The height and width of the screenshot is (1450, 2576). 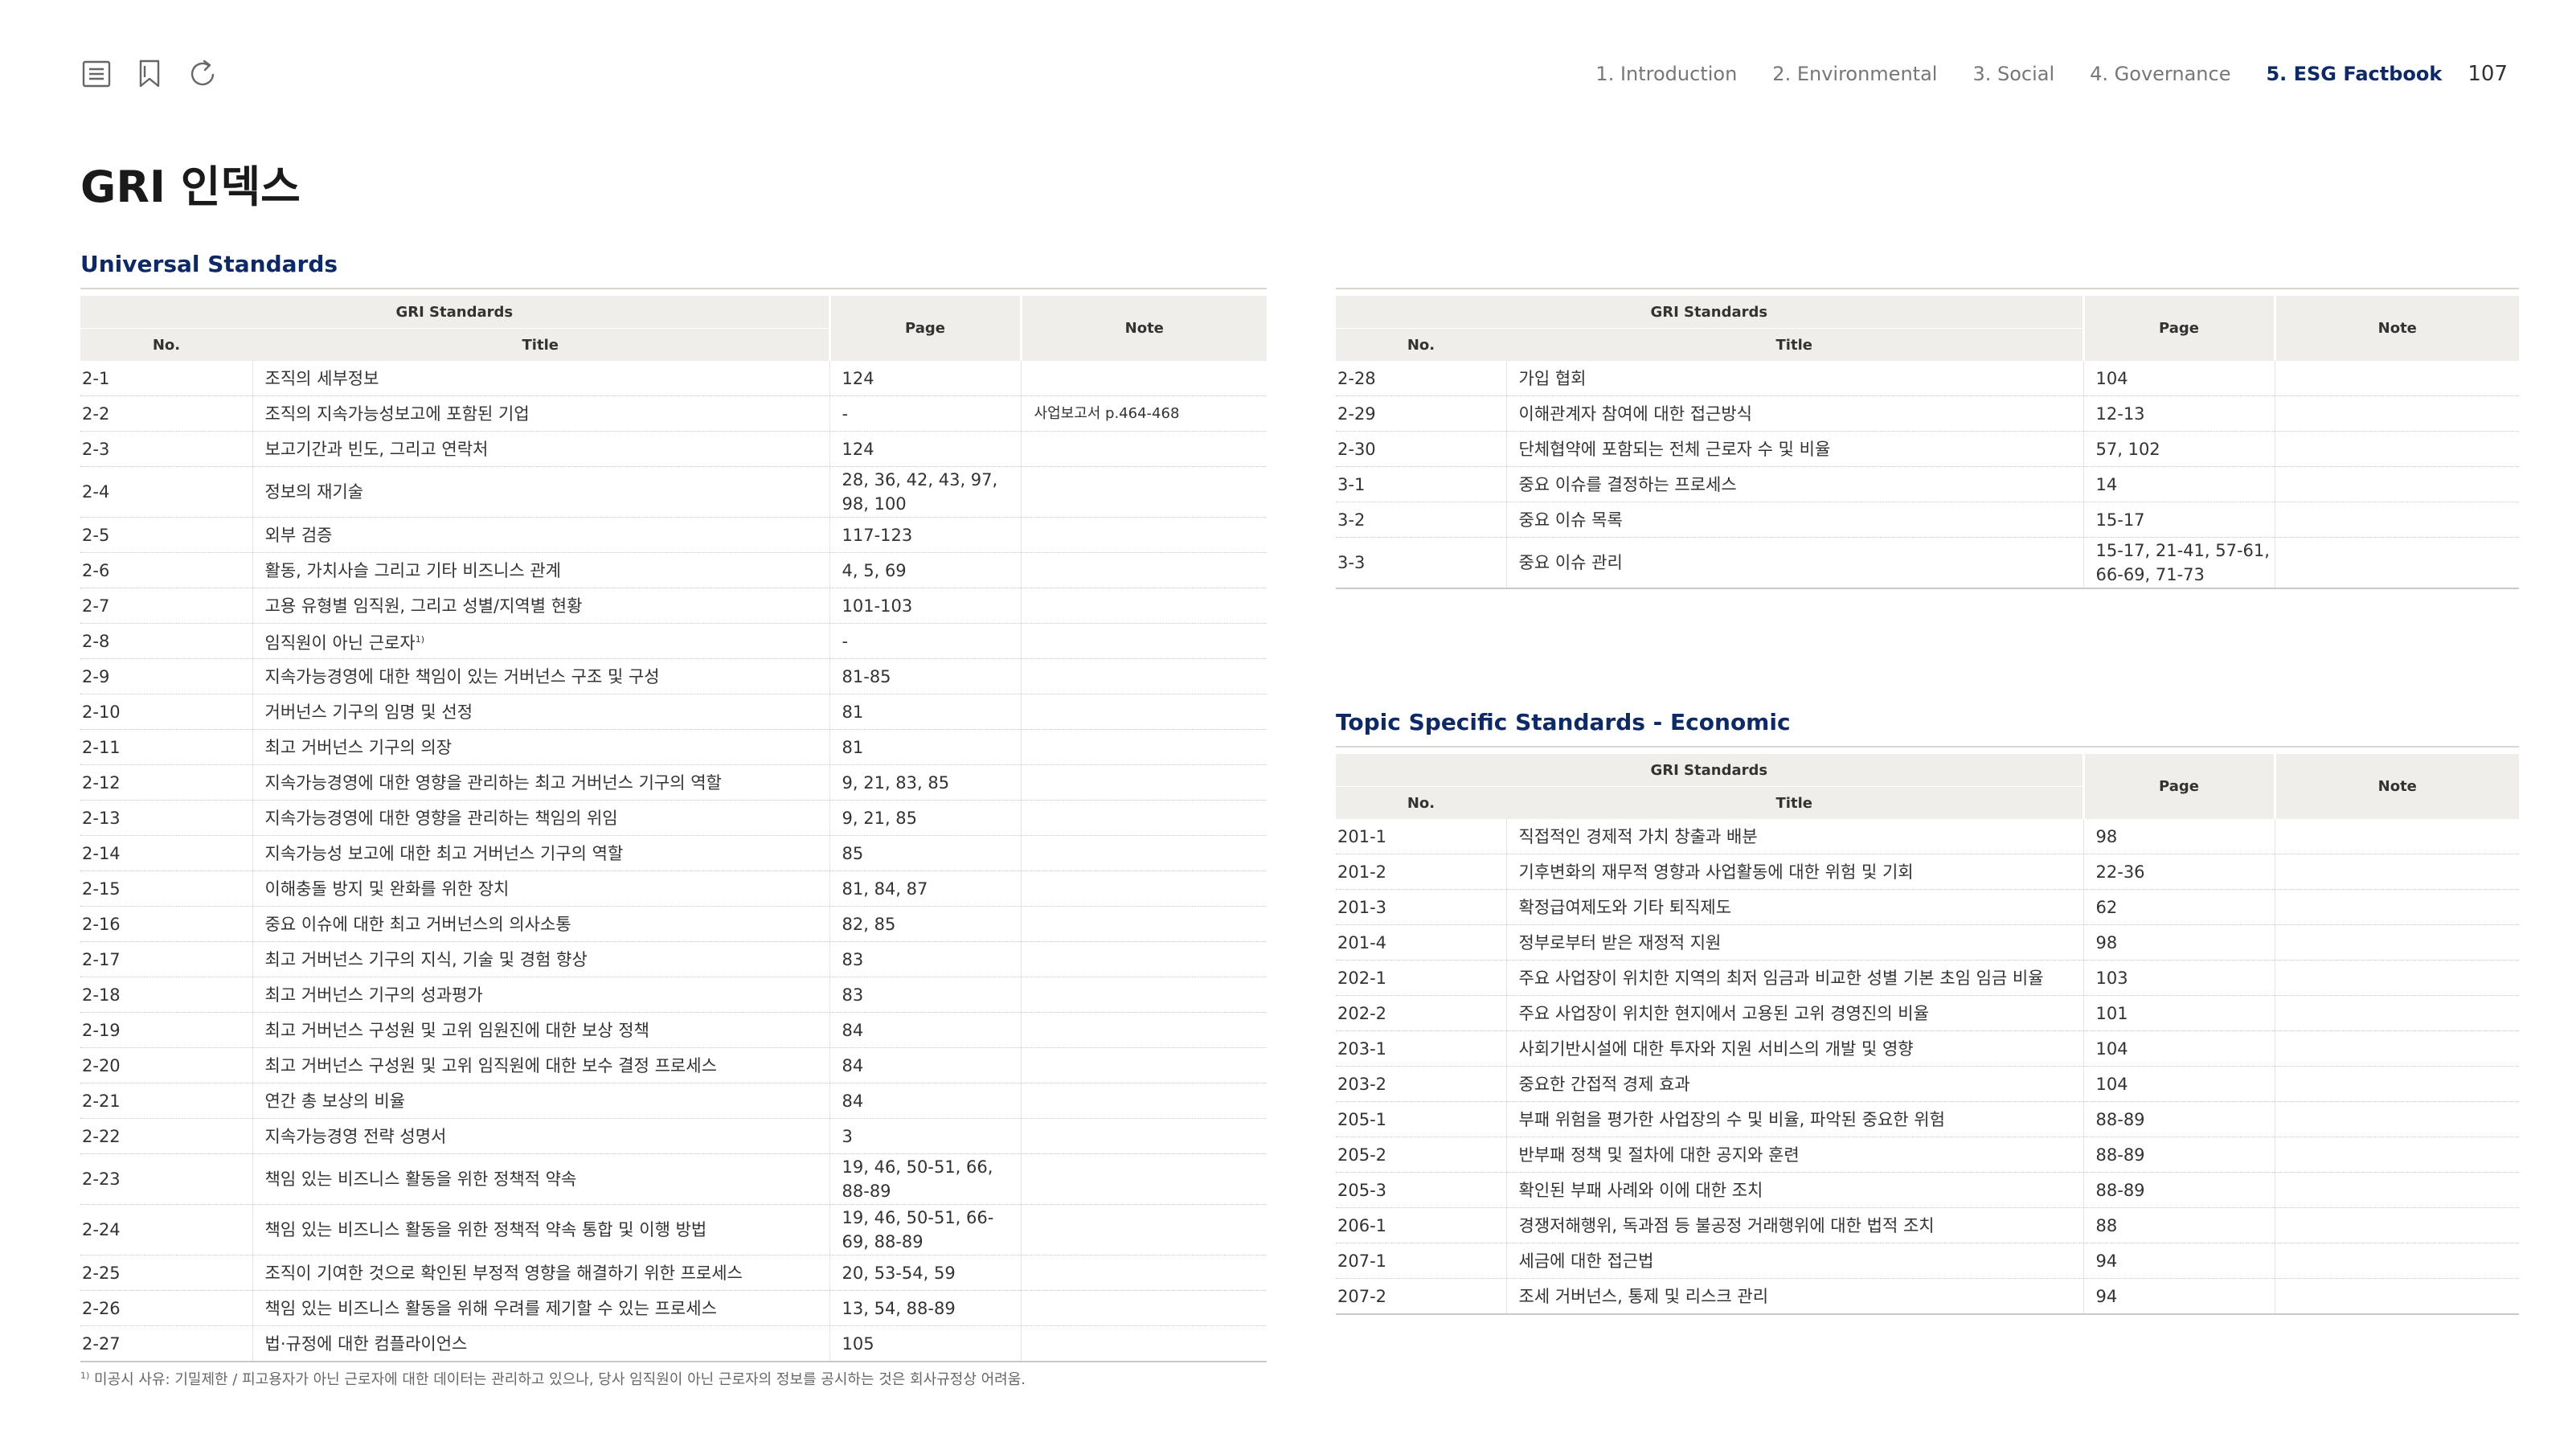 What do you see at coordinates (101, 747) in the screenshot?
I see `cell-no-text: 2-11` at bounding box center [101, 747].